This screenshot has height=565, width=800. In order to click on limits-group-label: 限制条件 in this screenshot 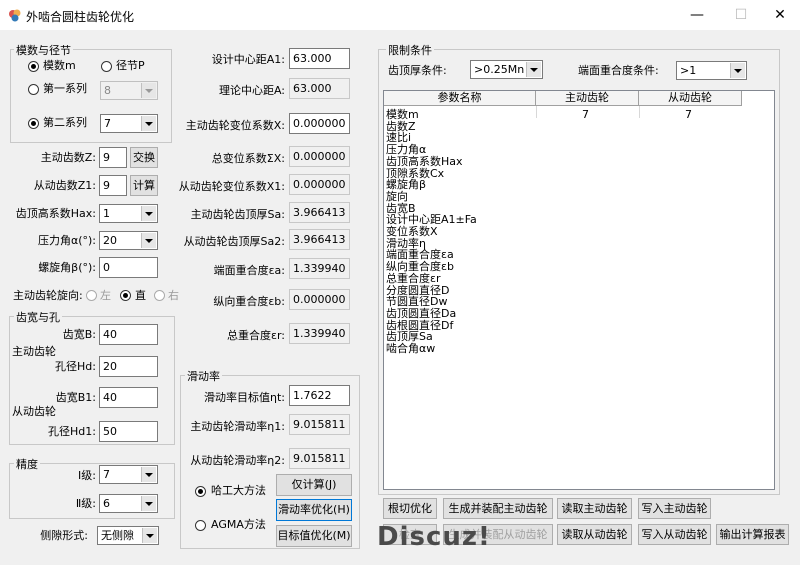, I will do `click(410, 50)`.